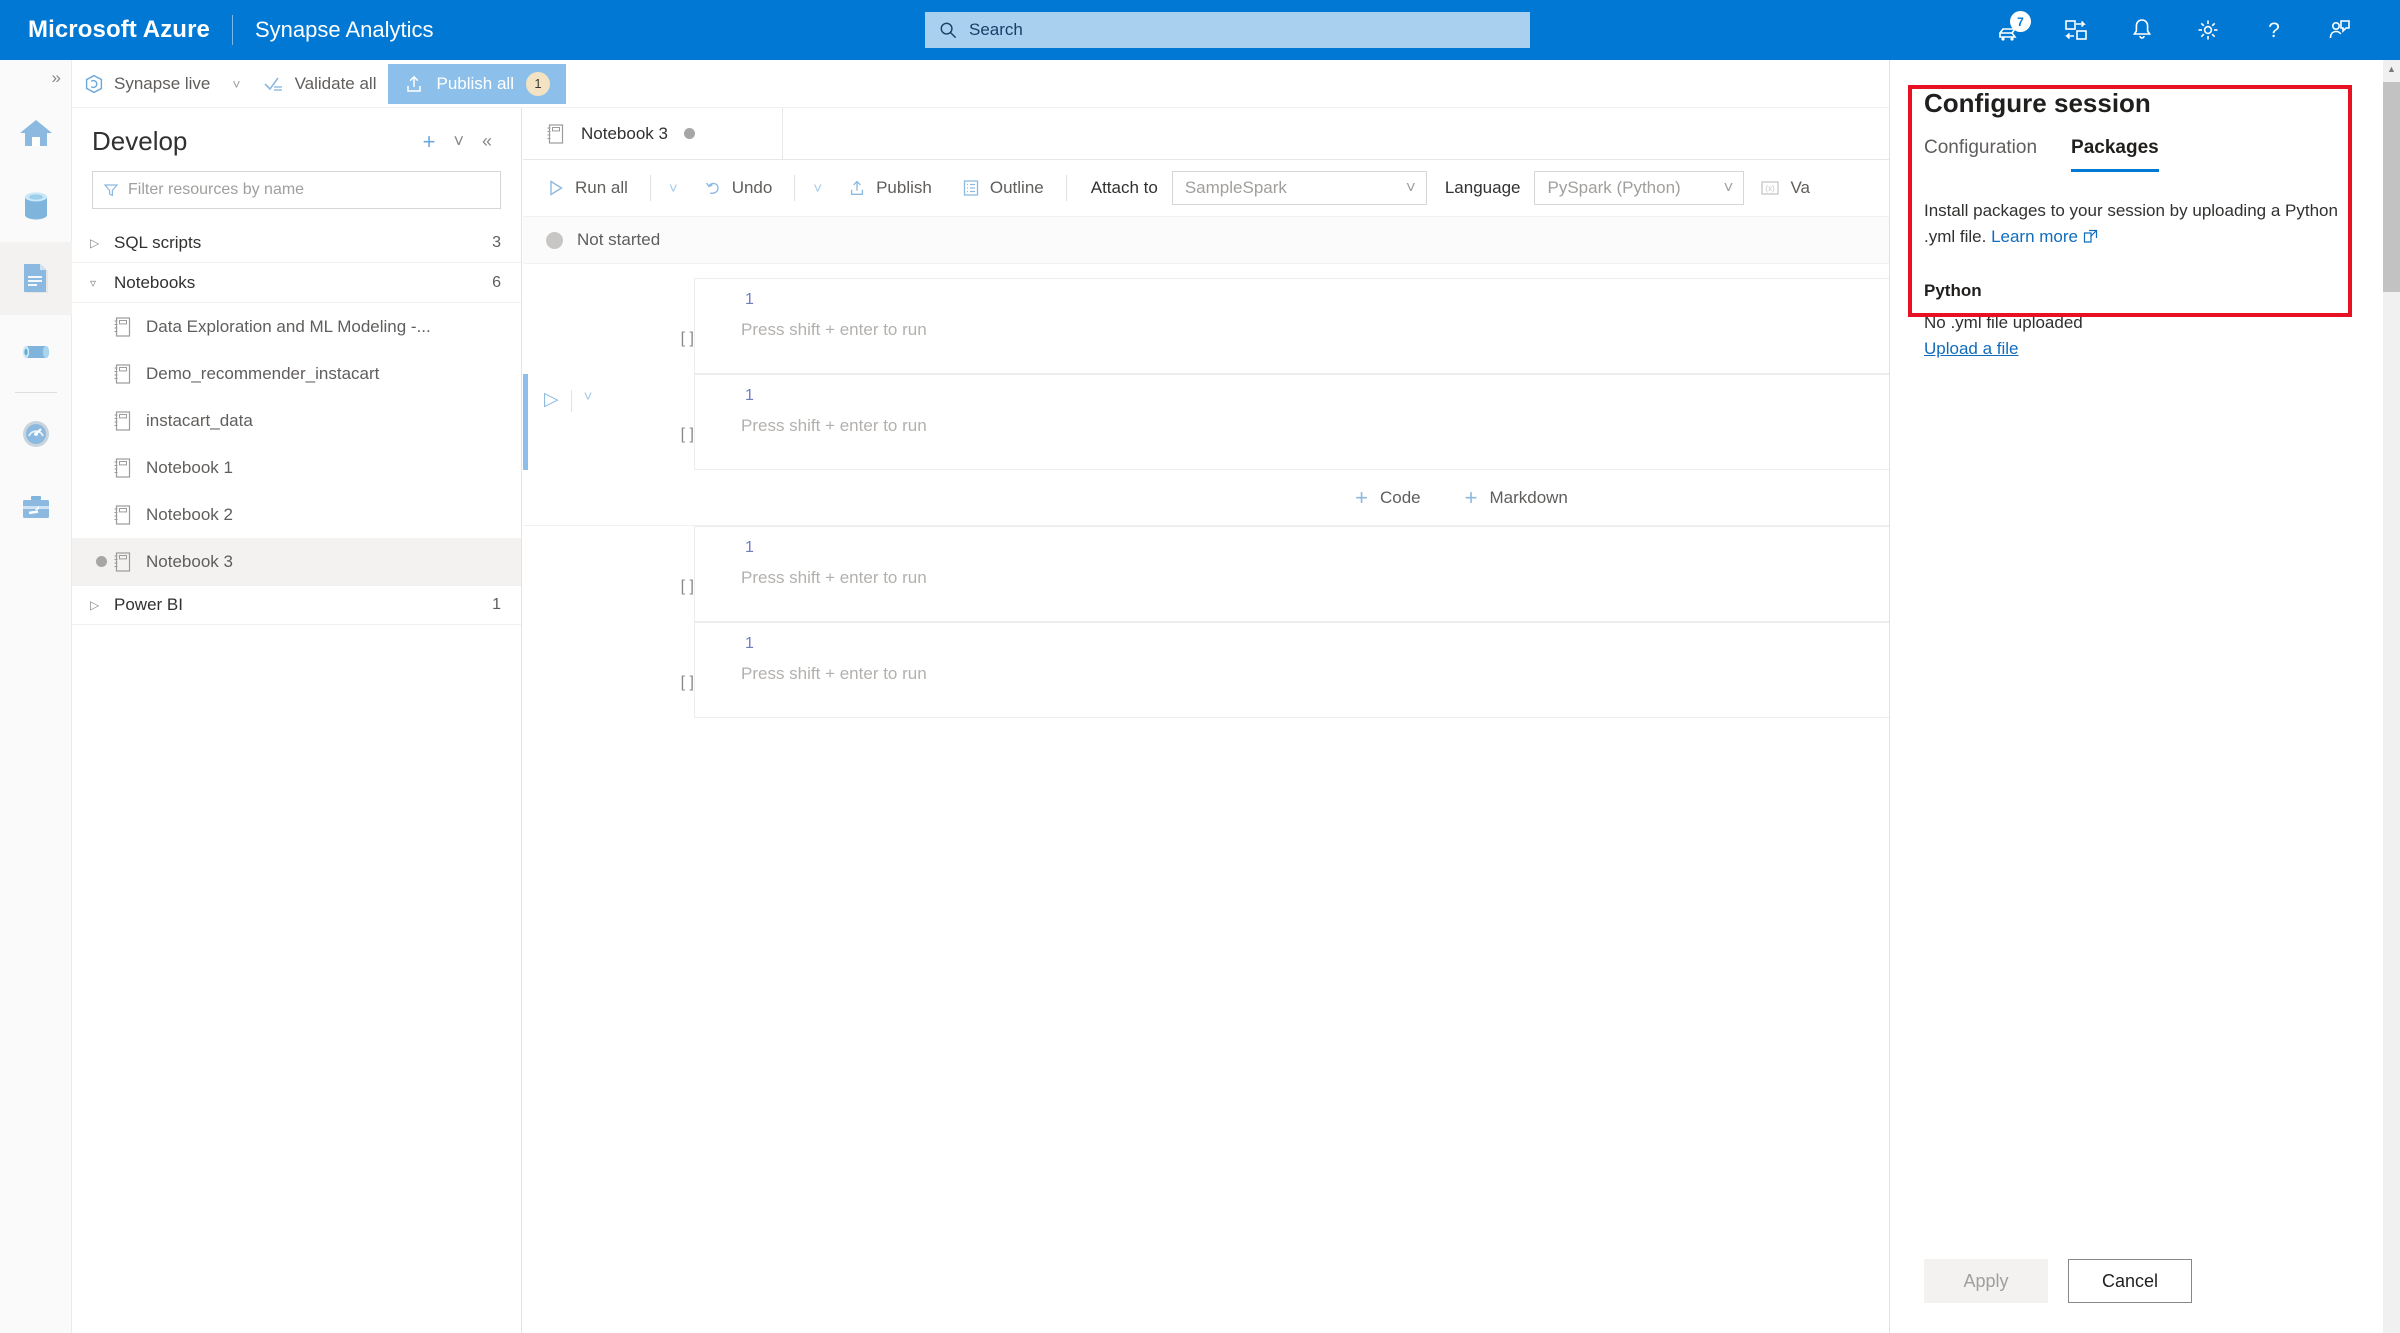 This screenshot has width=2400, height=1333. What do you see at coordinates (1980, 154) in the screenshot?
I see `tab-configuration: Configuration` at bounding box center [1980, 154].